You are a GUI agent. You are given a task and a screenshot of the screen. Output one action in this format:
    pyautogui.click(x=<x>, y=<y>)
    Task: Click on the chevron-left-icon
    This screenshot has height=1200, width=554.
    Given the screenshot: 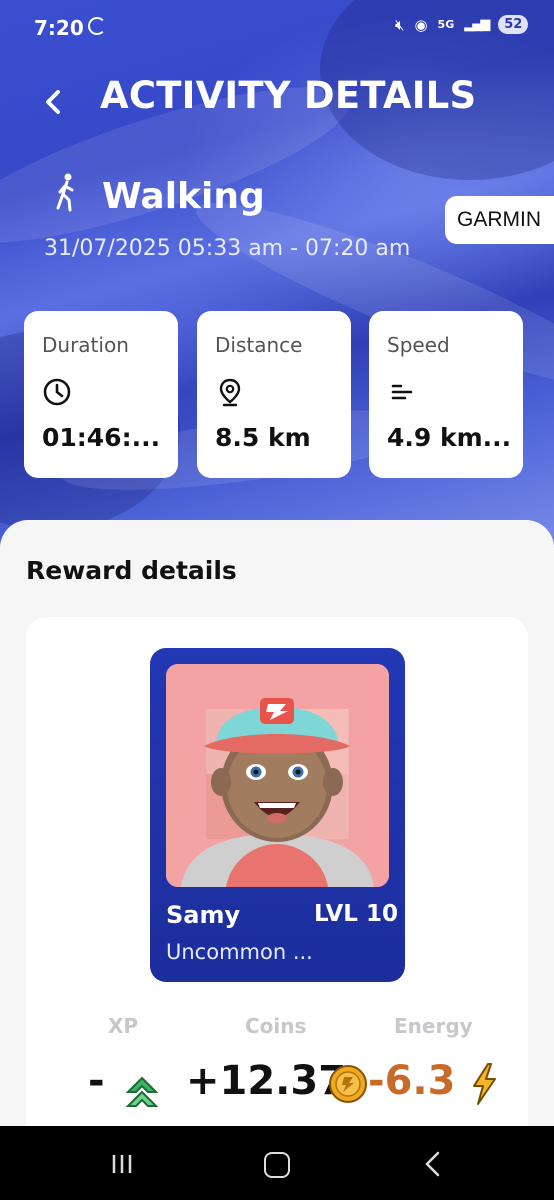 What is the action you would take?
    pyautogui.click(x=53, y=102)
    